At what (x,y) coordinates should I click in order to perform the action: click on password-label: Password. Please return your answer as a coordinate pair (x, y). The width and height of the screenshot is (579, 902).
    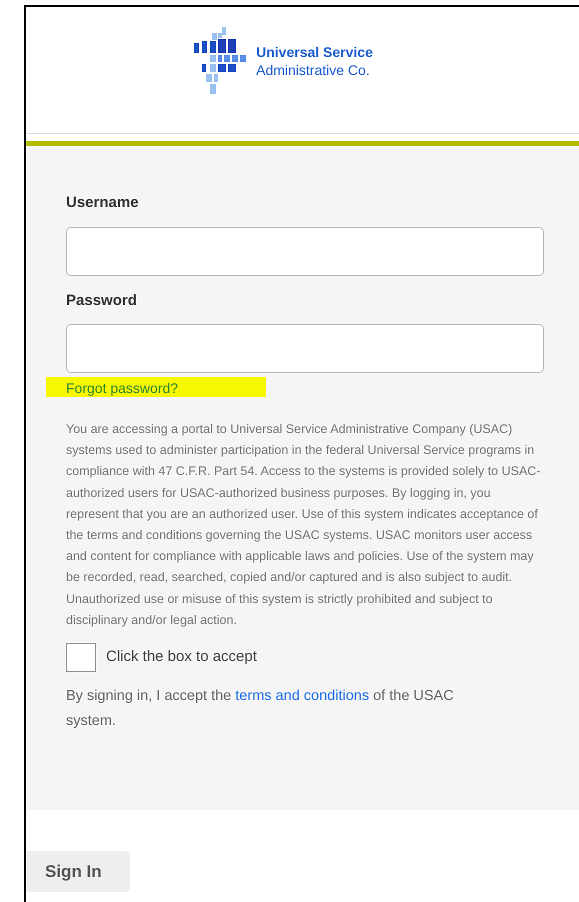
    Looking at the image, I should click on (102, 300).